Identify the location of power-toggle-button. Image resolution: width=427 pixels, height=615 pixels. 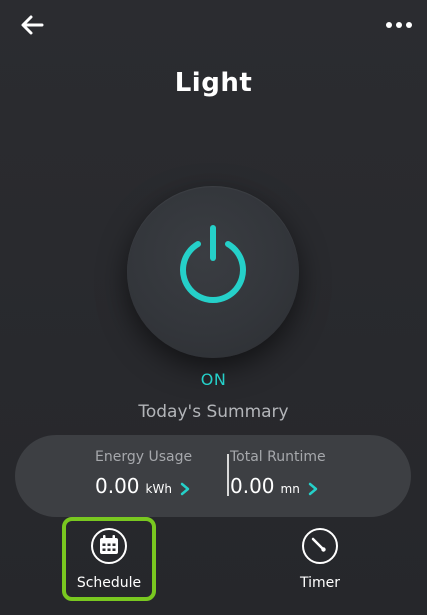
(213, 272).